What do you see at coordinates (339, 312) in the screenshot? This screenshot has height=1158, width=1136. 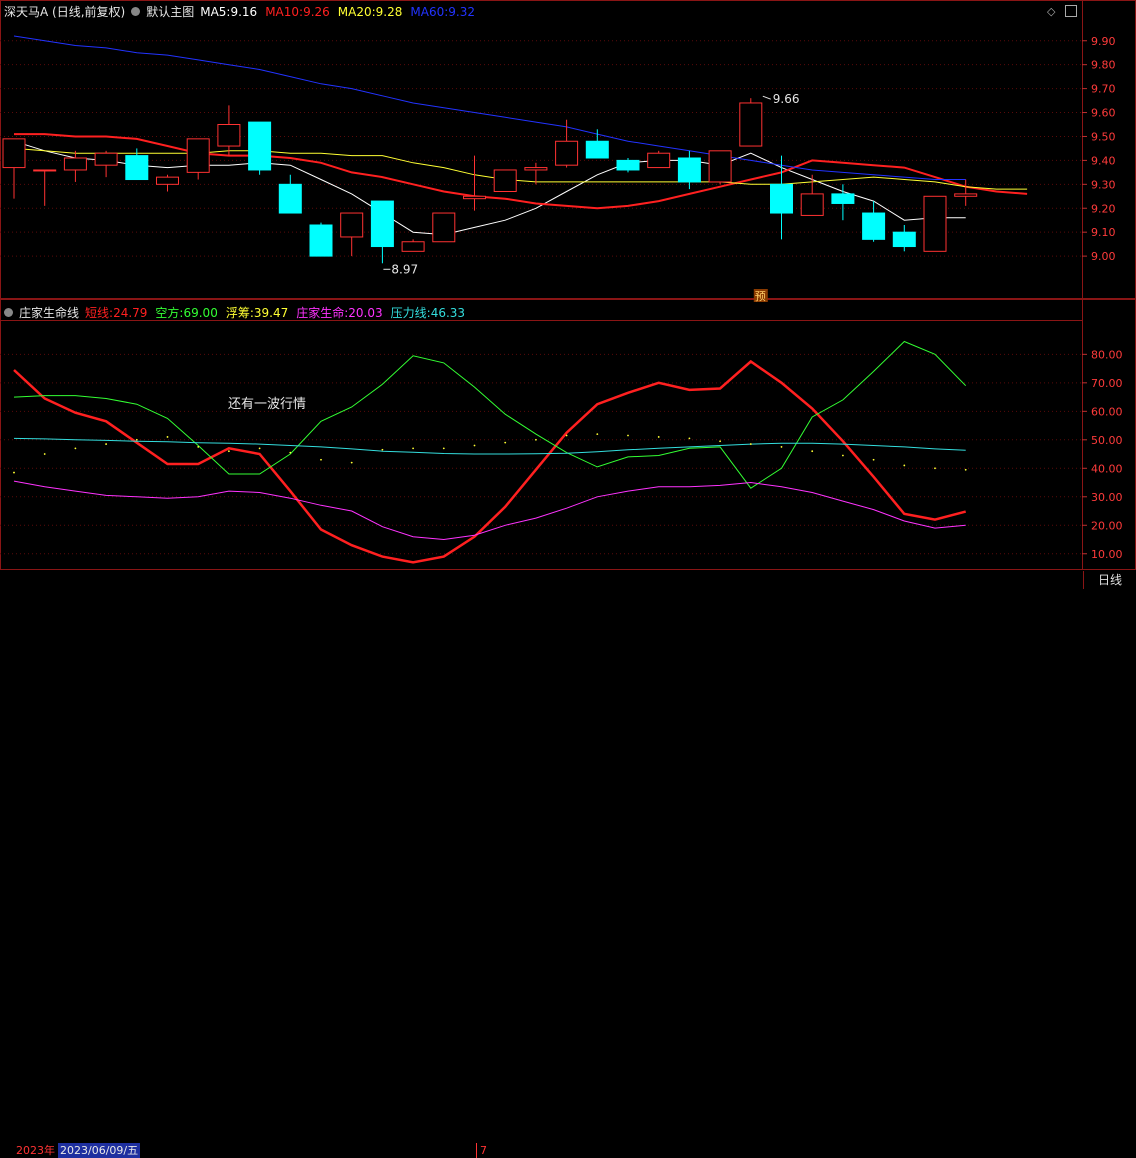 I see `indicator-legend-item-3: 庄家生命: 20.03` at bounding box center [339, 312].